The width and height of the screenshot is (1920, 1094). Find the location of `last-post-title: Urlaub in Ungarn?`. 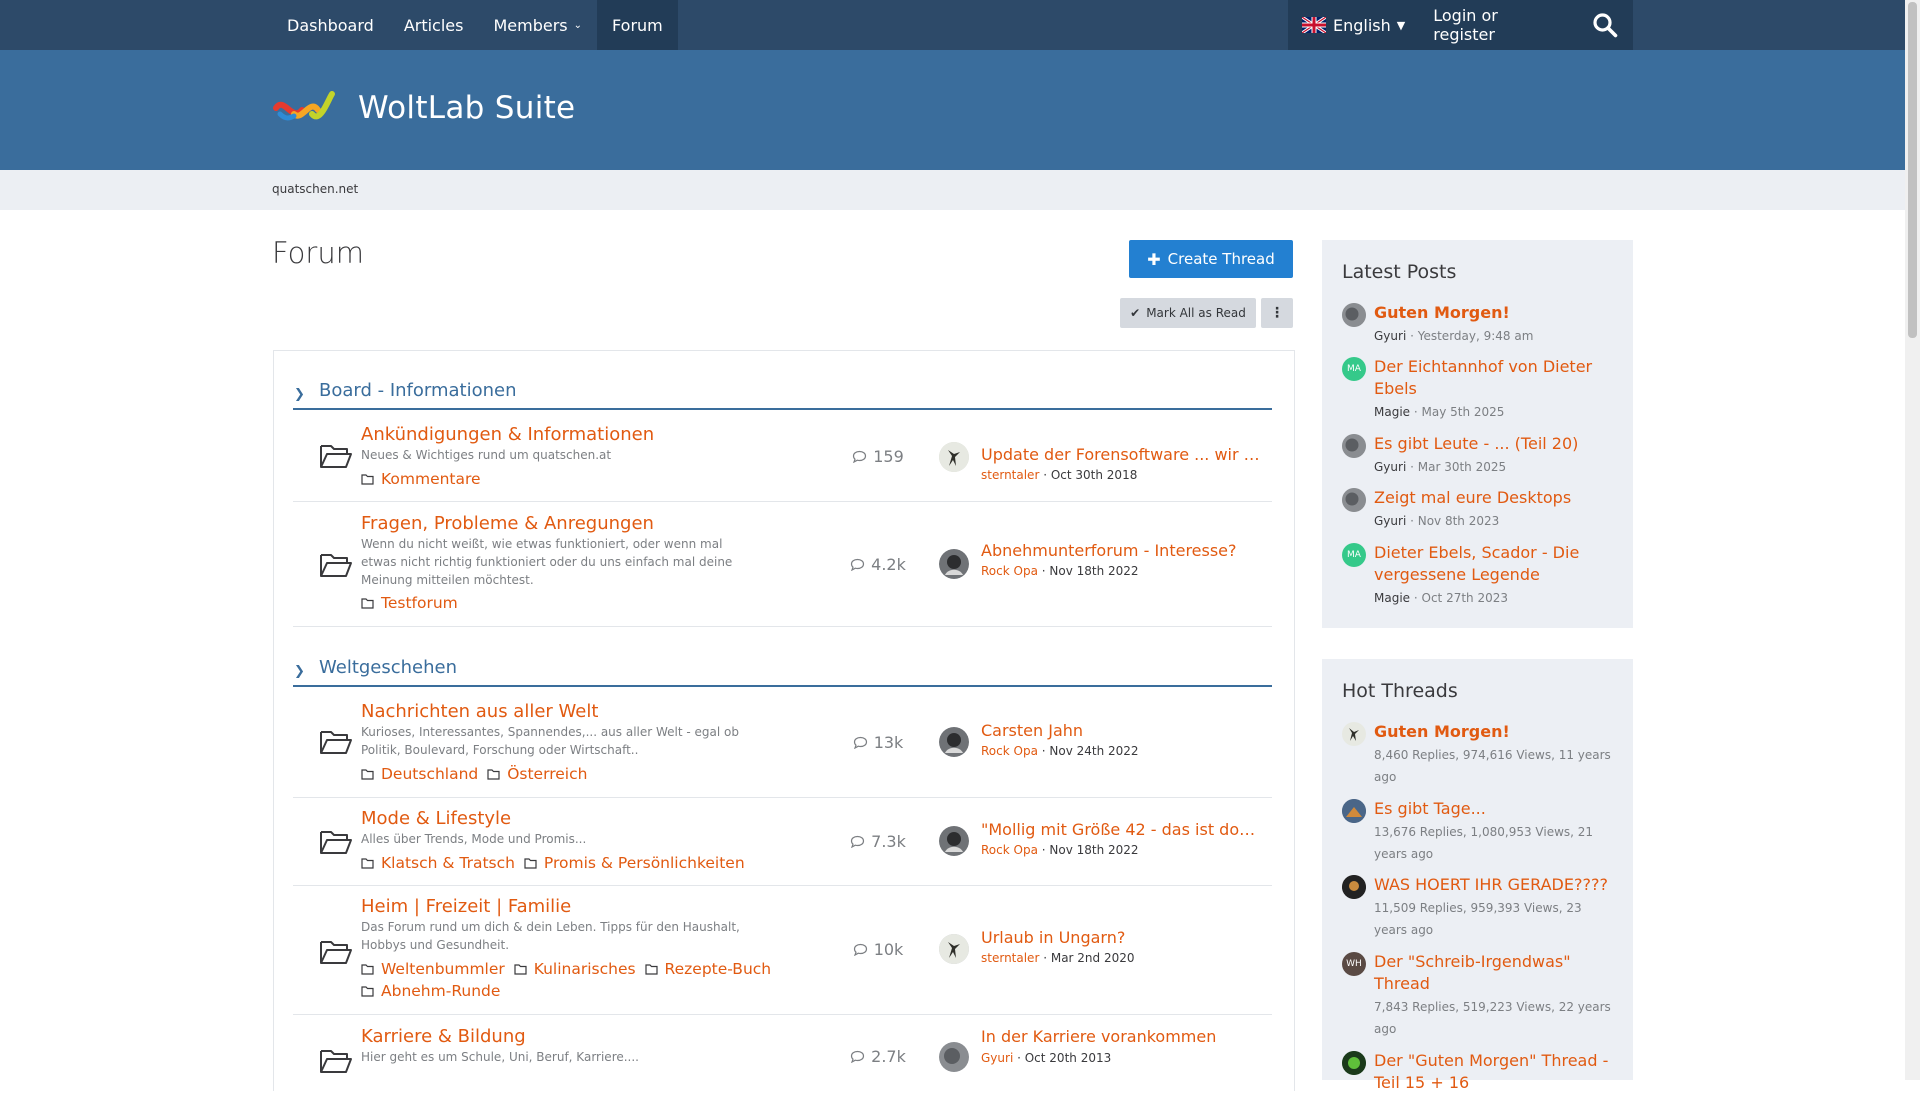

last-post-title: Urlaub in Ungarn? is located at coordinates (1121, 937).